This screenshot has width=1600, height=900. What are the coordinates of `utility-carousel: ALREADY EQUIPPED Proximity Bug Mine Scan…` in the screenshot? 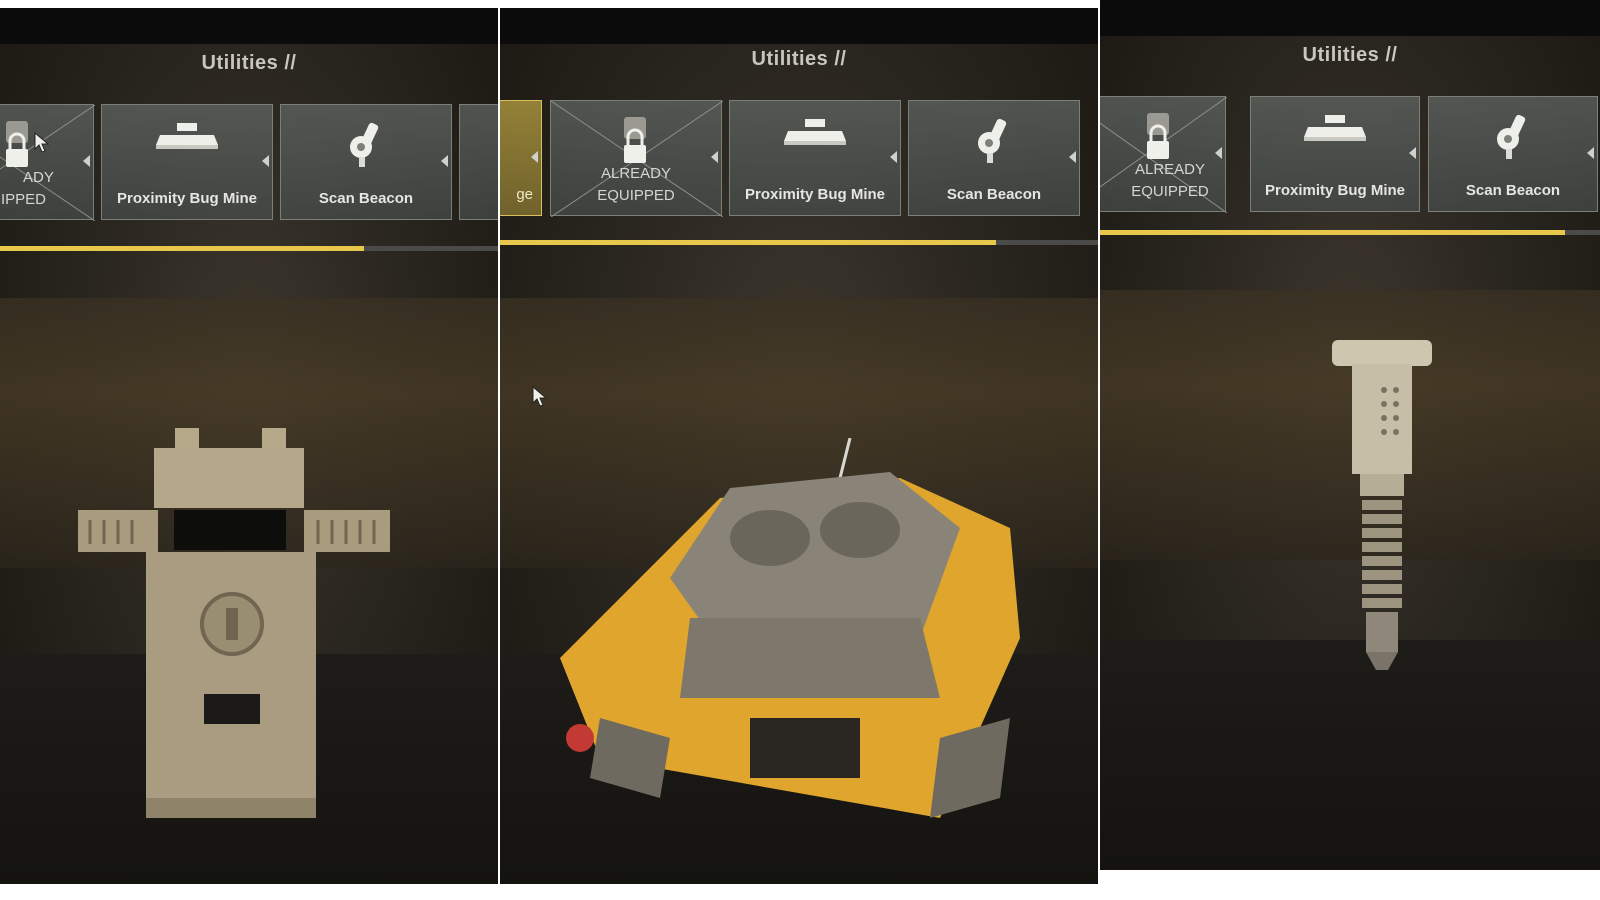 It's located at (1350, 155).